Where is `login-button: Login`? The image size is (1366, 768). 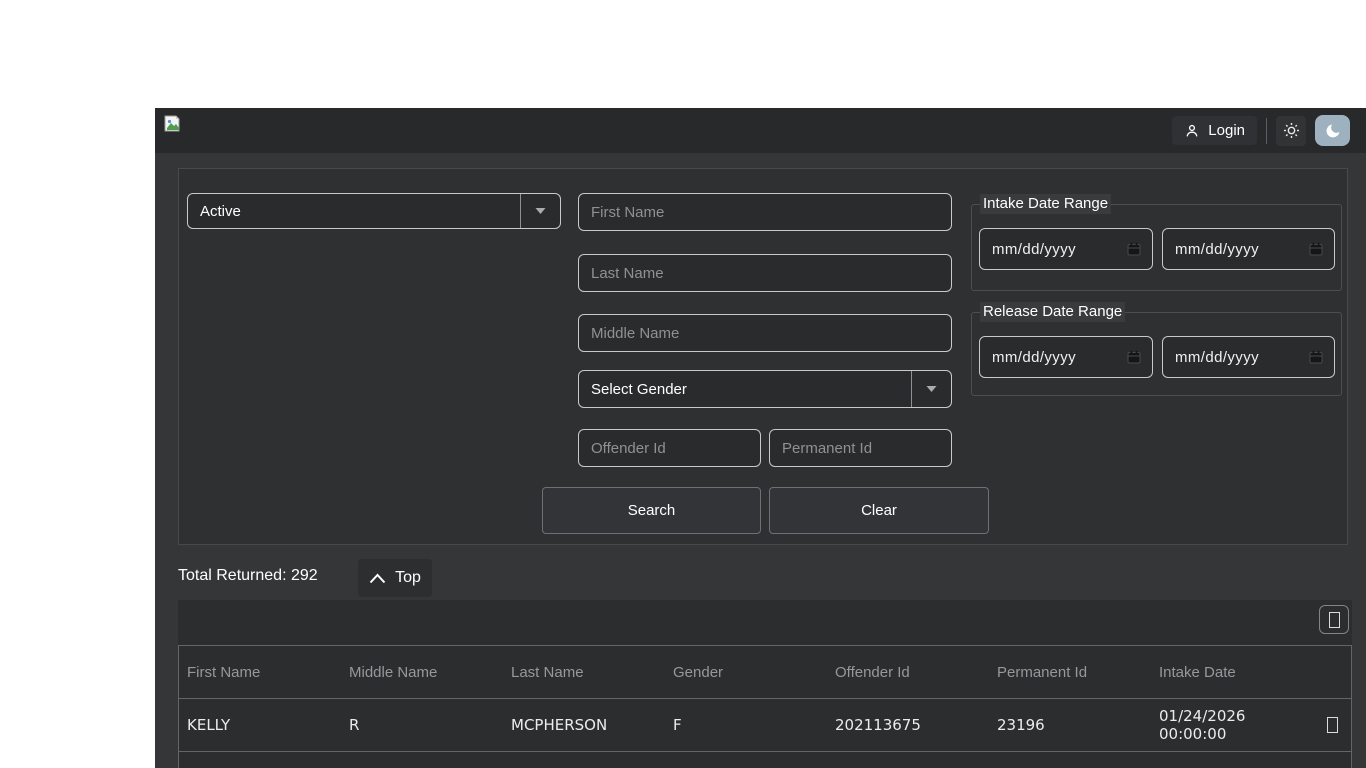
login-button: Login is located at coordinates (1214, 130).